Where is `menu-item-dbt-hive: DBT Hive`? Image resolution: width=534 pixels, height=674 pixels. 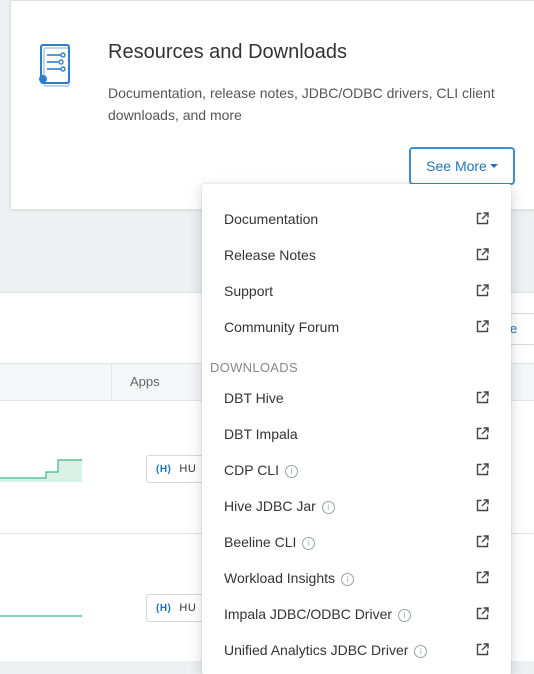
menu-item-dbt-hive: DBT Hive is located at coordinates (356, 398).